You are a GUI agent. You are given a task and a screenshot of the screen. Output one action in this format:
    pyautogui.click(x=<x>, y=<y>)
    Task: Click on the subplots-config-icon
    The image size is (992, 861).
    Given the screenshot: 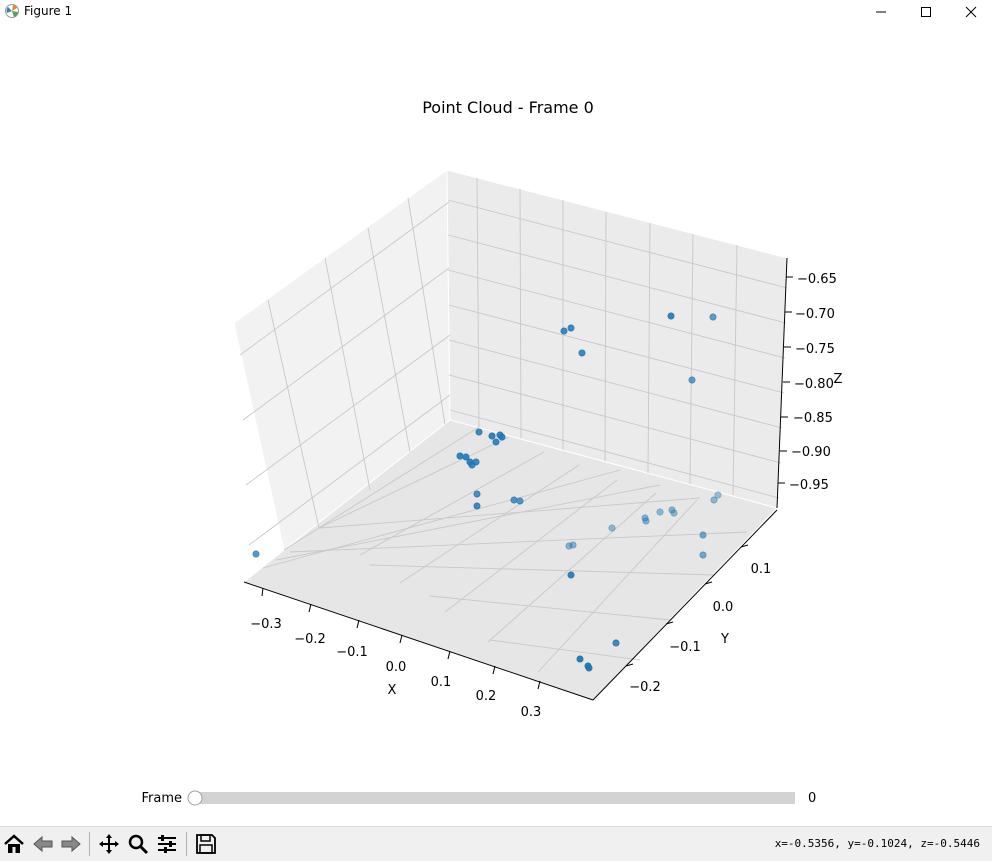 What is the action you would take?
    pyautogui.click(x=167, y=844)
    